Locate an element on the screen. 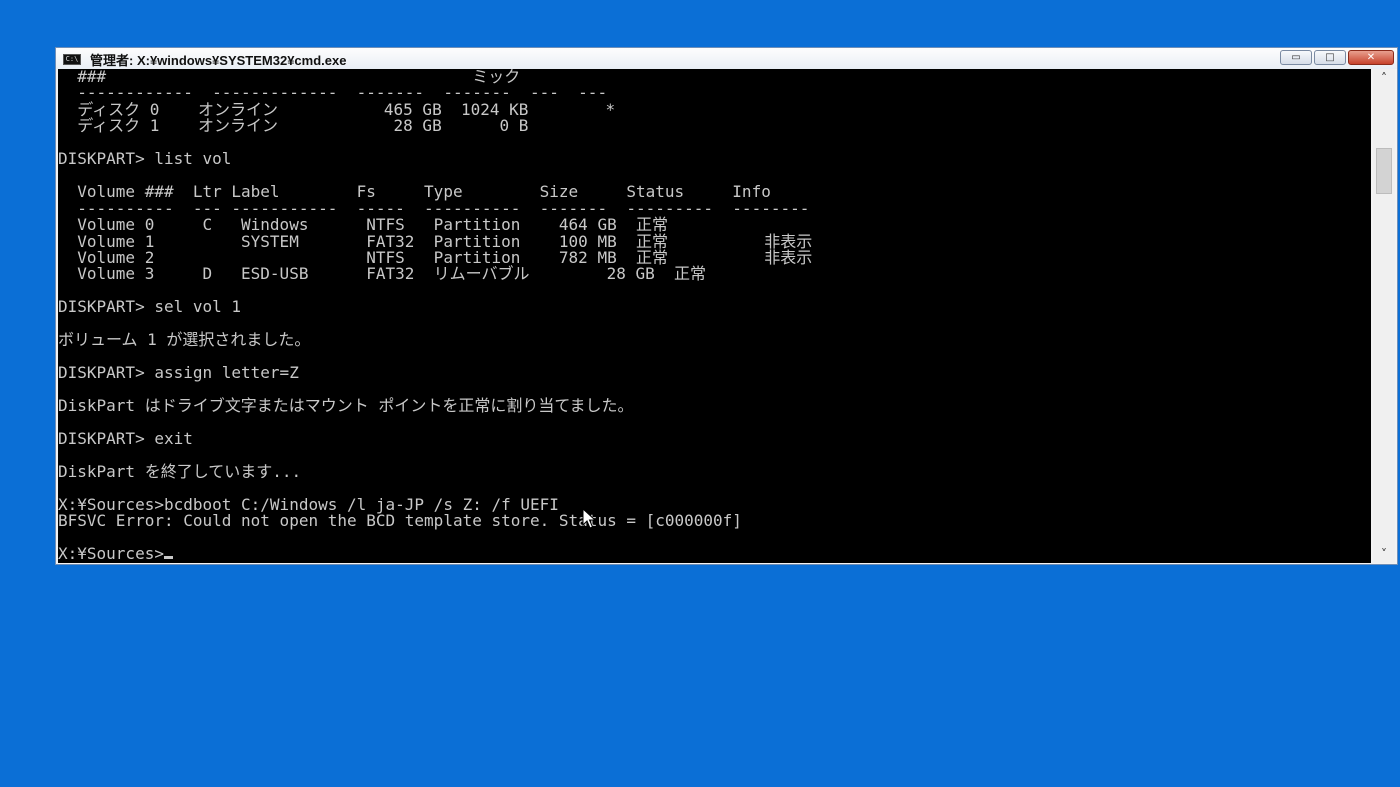 The image size is (1400, 787). close-button: ✕ is located at coordinates (1371, 57).